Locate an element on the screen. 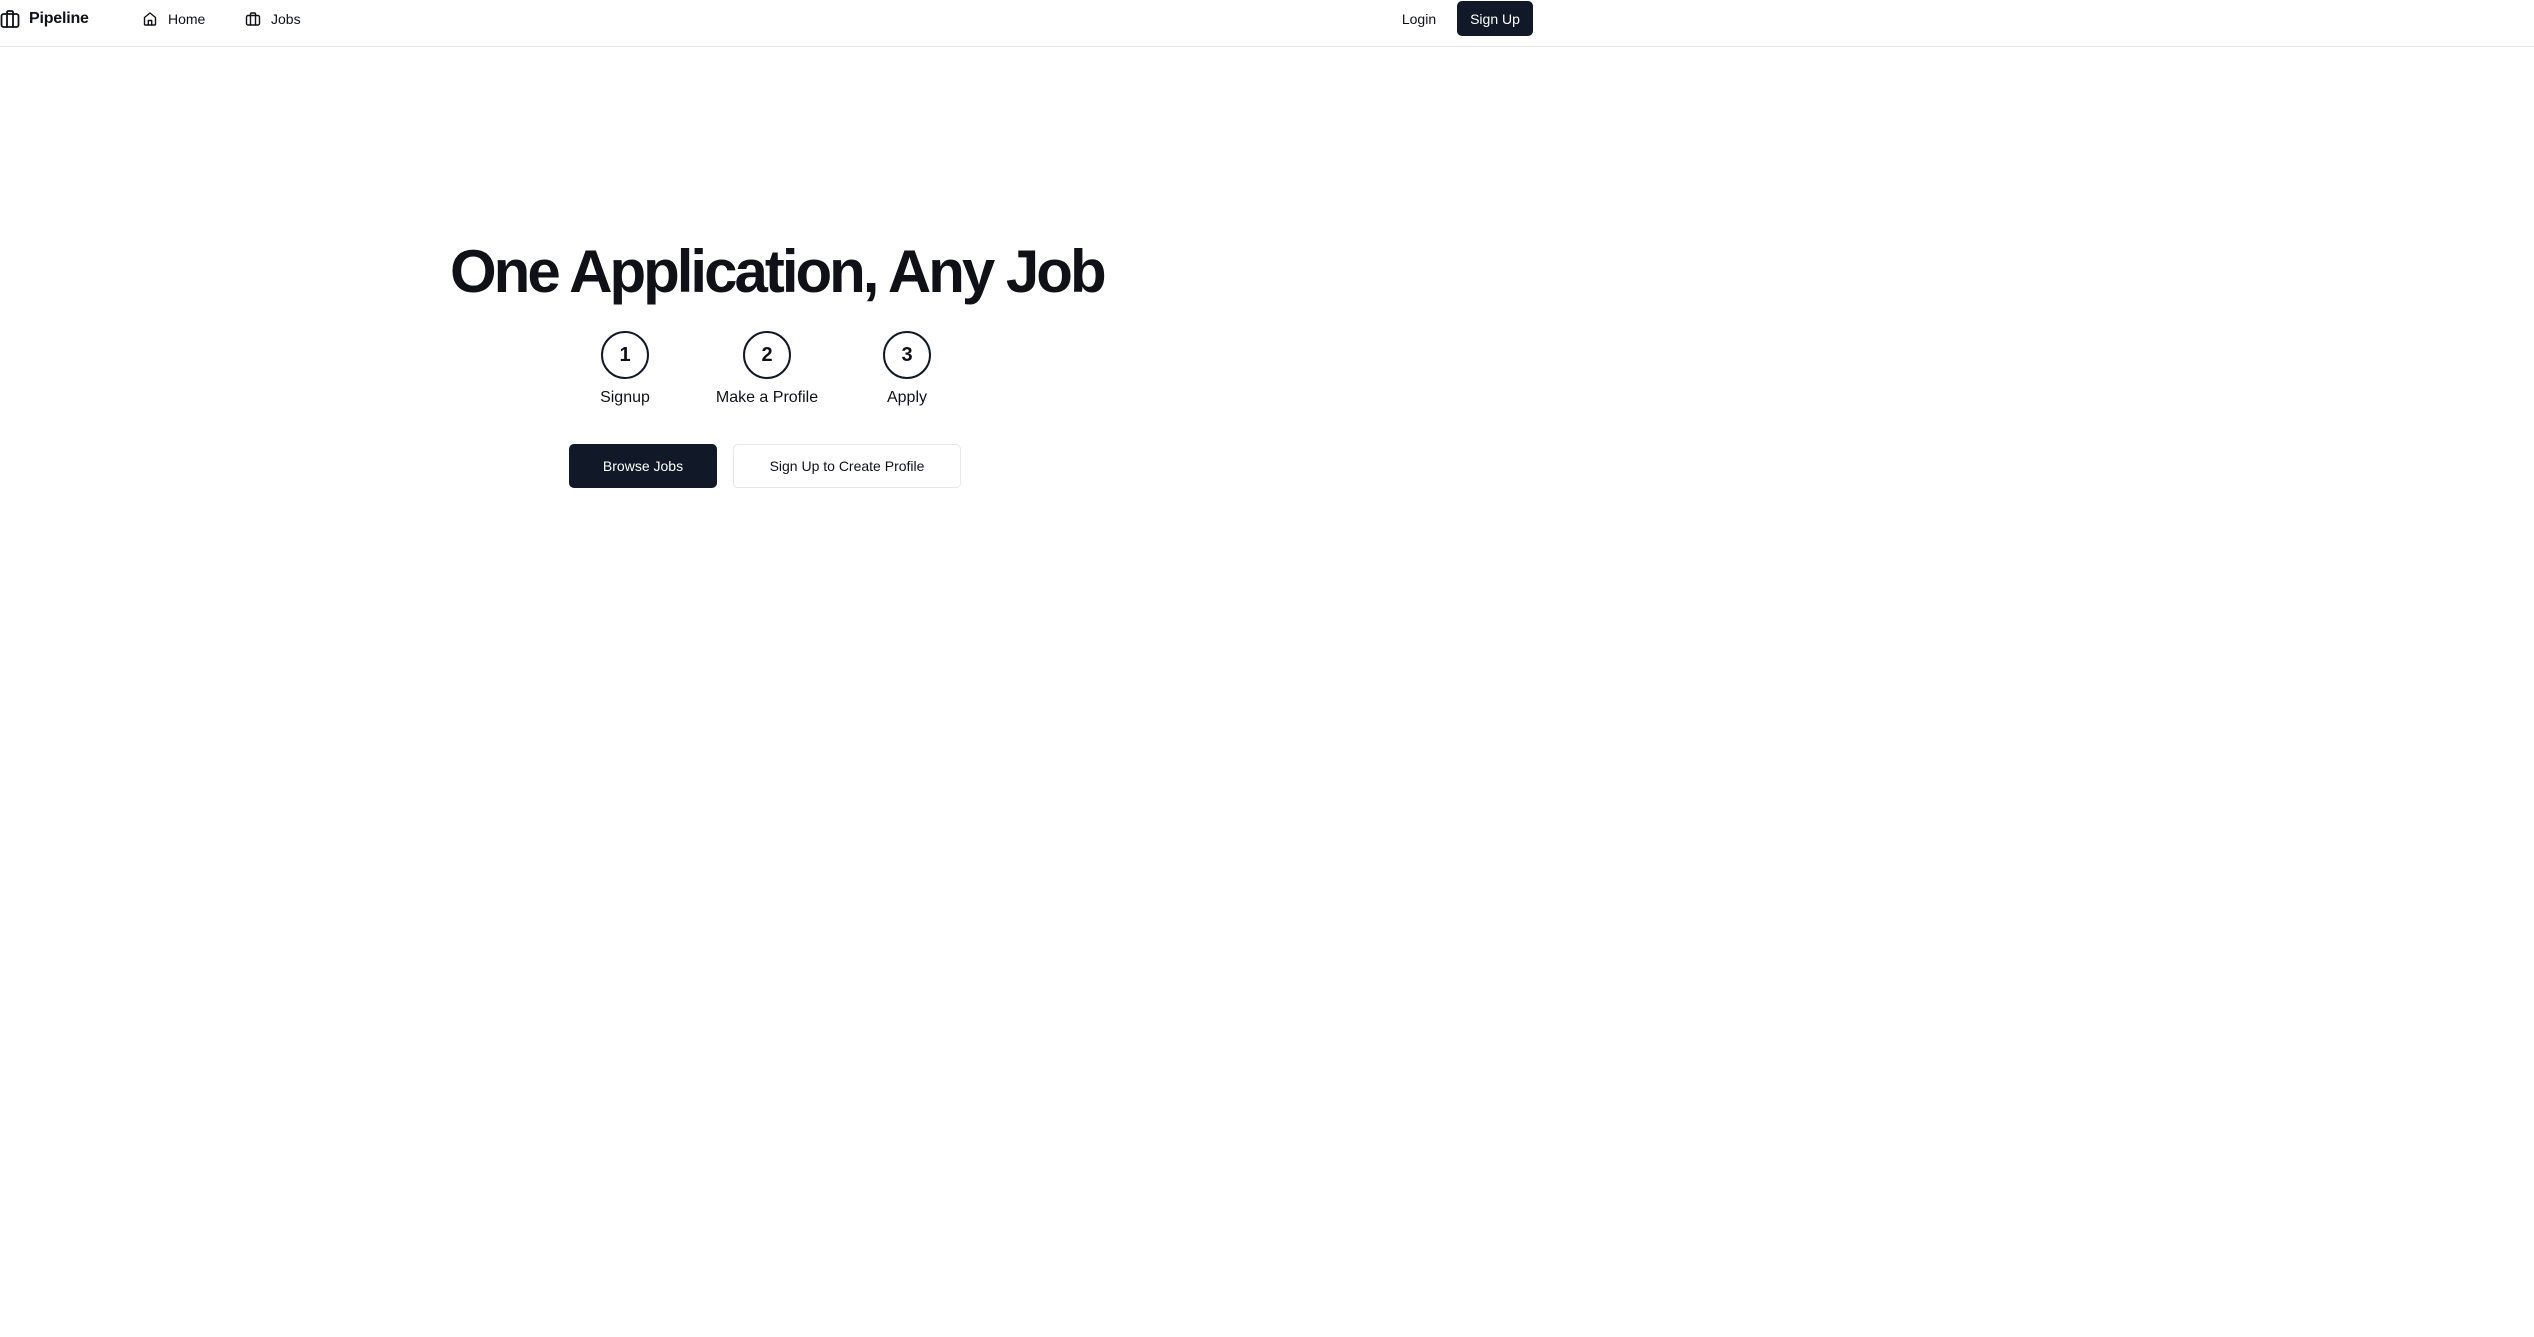 This screenshot has height=1337, width=2534. nav-home-link: Home is located at coordinates (173, 19).